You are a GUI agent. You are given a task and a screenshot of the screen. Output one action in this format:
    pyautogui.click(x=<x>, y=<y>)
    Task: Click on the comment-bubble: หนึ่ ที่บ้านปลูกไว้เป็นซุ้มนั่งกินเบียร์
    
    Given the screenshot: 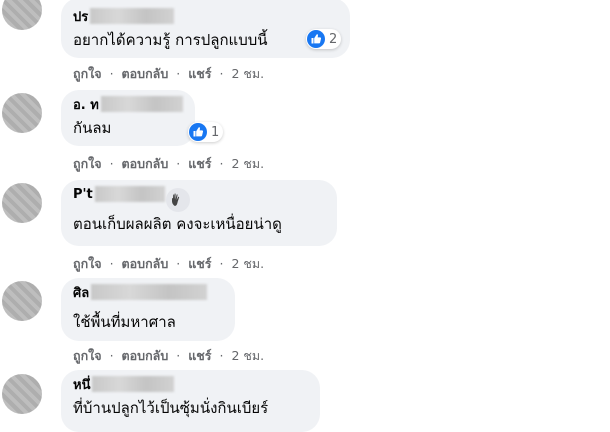 What is the action you would take?
    pyautogui.click(x=190, y=401)
    